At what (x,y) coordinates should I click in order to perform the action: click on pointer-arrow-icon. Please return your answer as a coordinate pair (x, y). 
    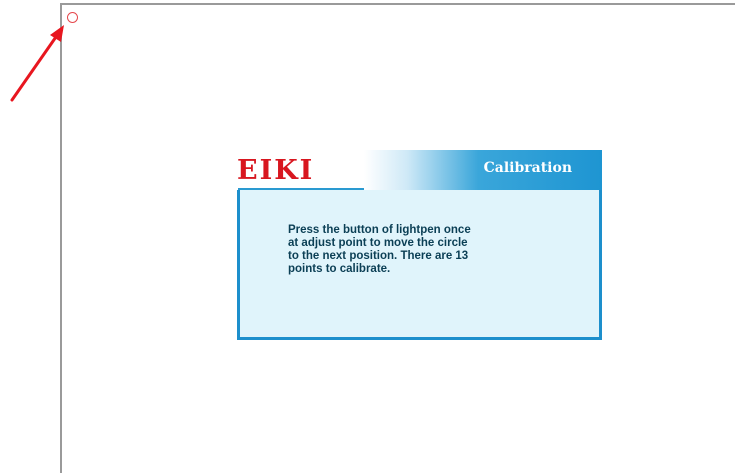
    Looking at the image, I should click on (37, 63).